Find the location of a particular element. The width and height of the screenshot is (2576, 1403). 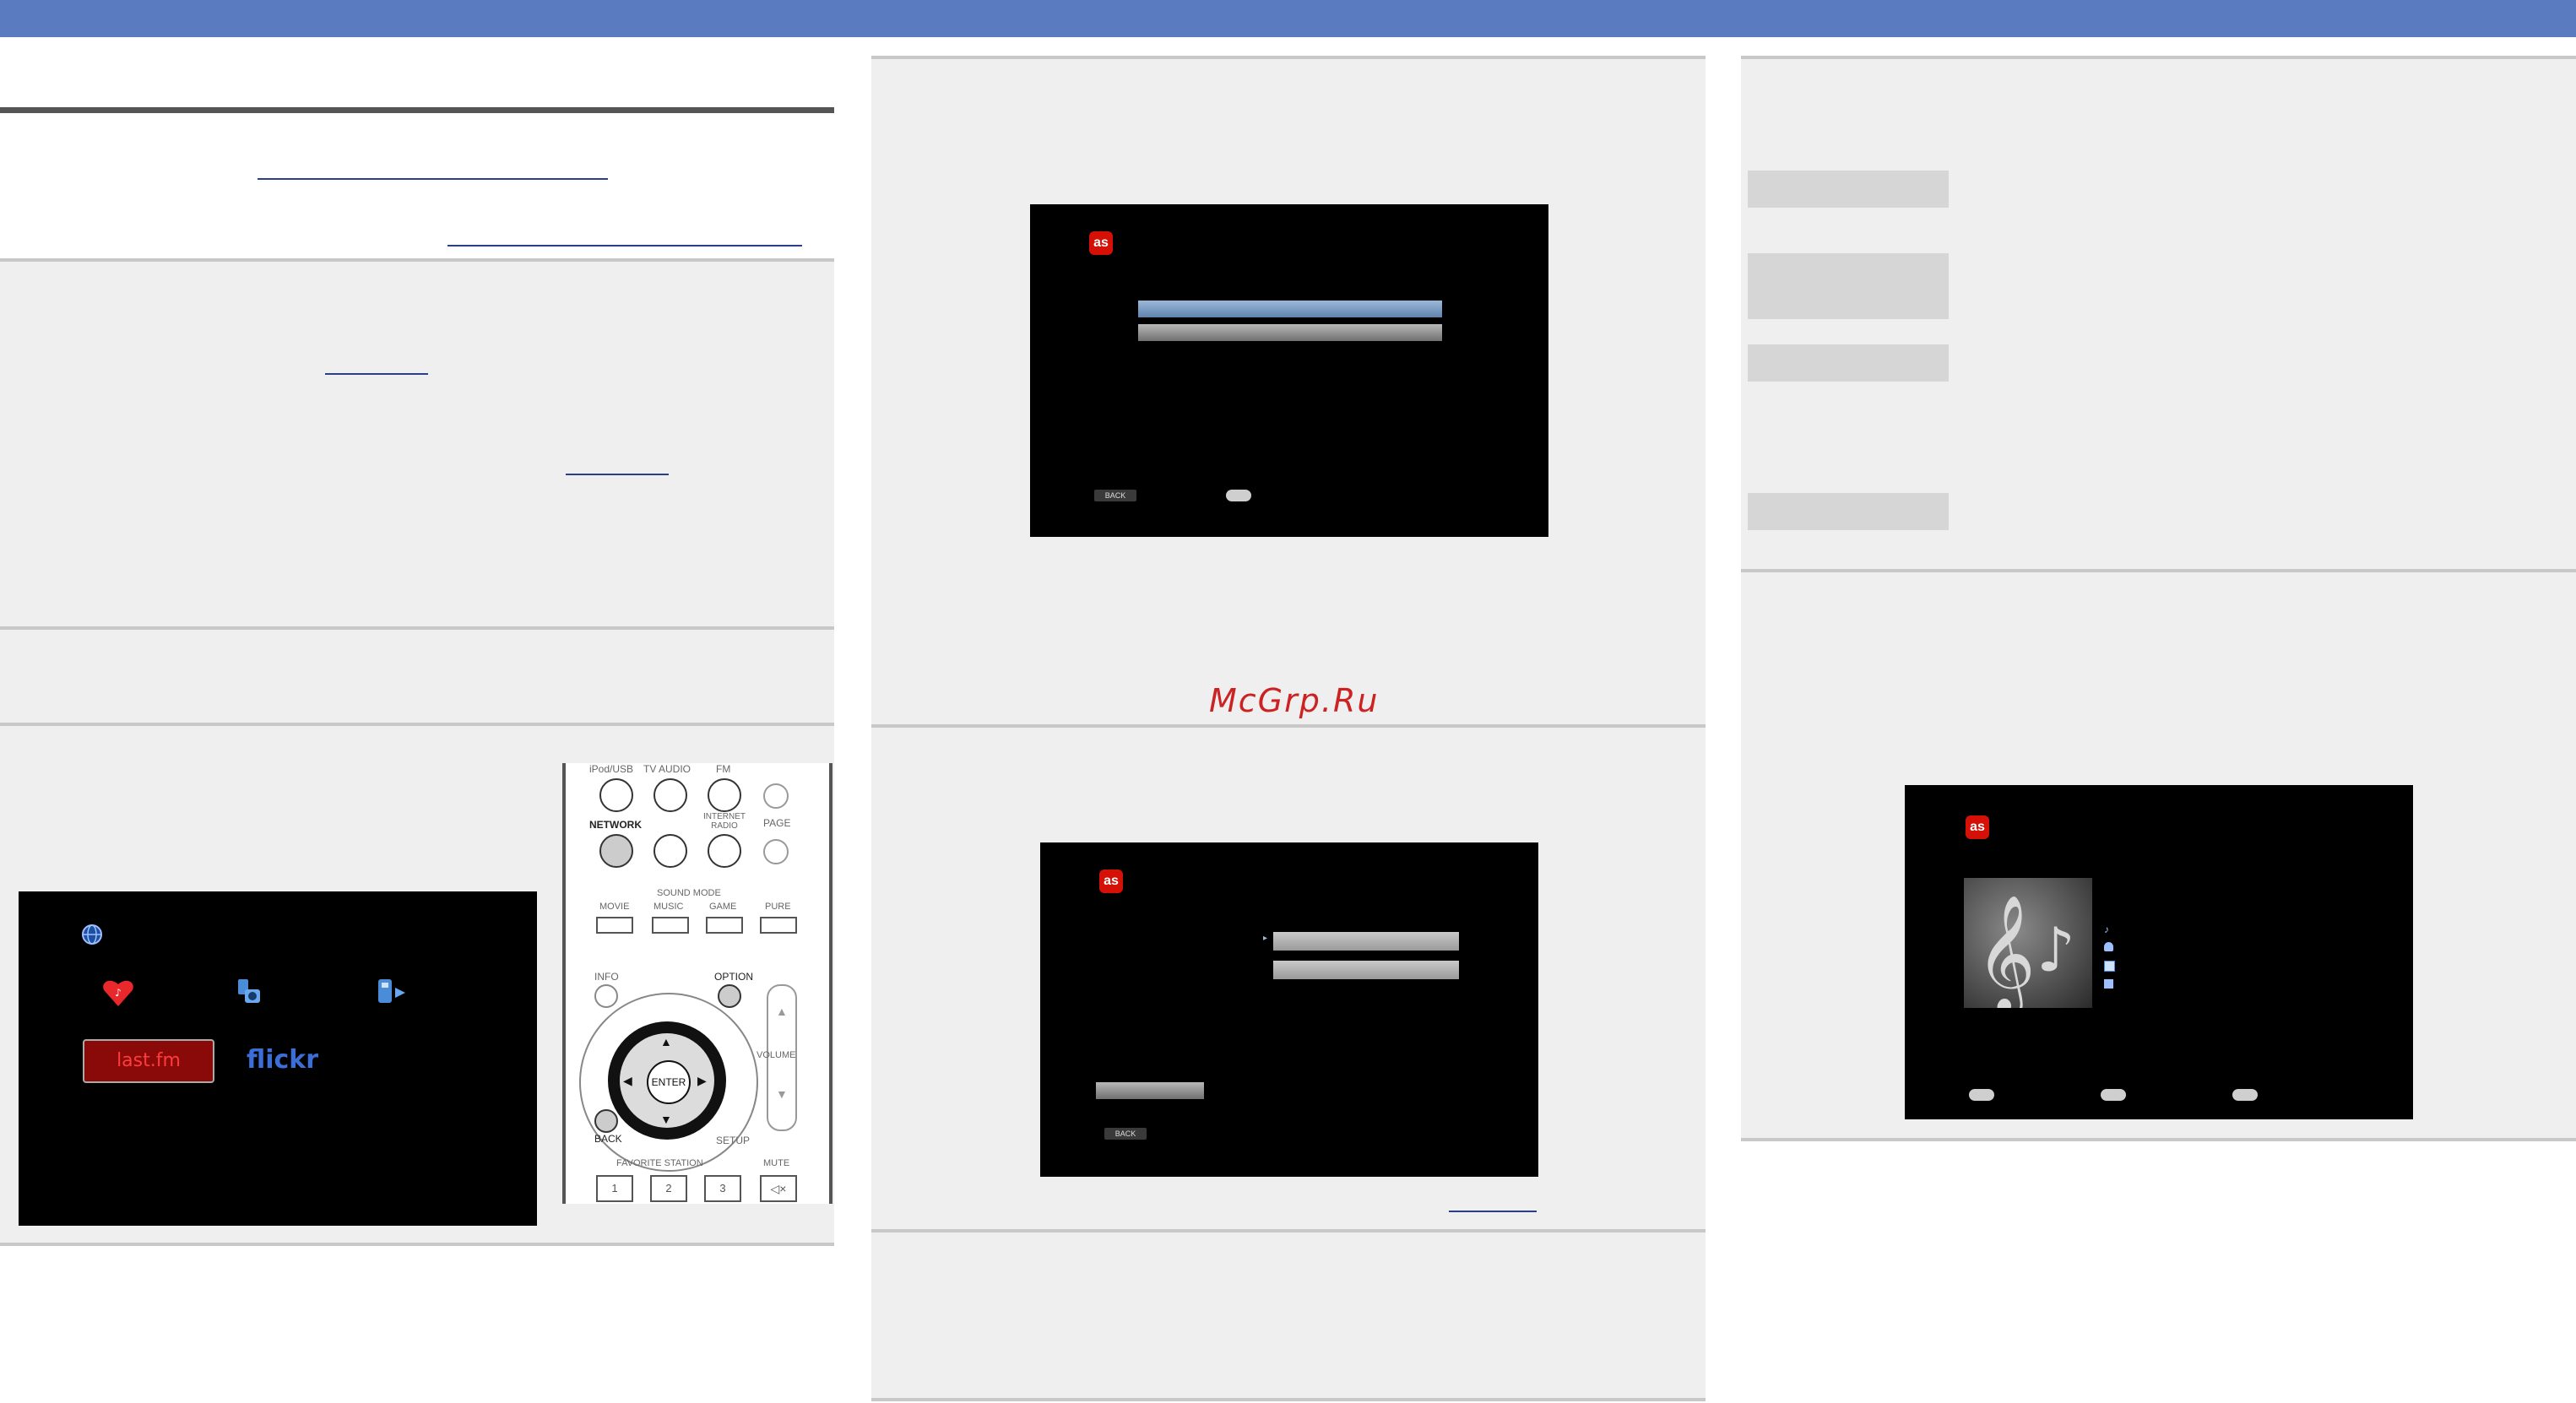

volume-down-icon: ▼ is located at coordinates (782, 1094).